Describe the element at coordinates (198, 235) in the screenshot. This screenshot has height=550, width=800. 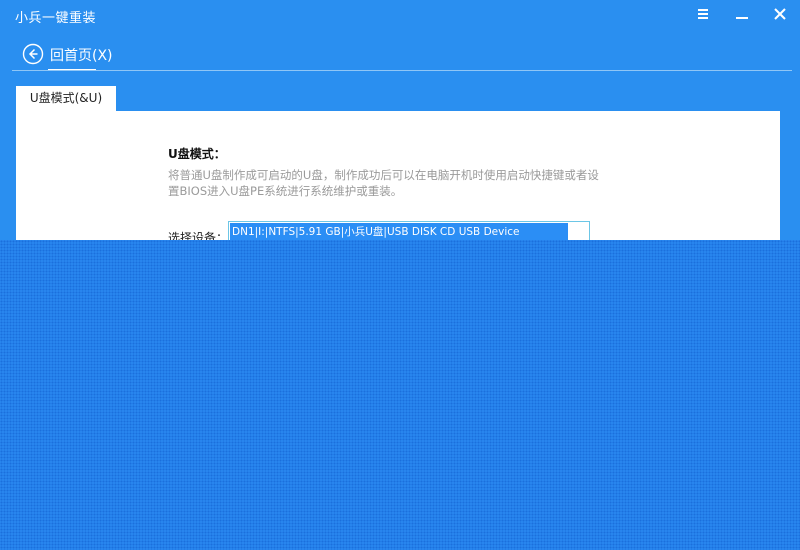
I see `device-label: 选择设备：` at that location.